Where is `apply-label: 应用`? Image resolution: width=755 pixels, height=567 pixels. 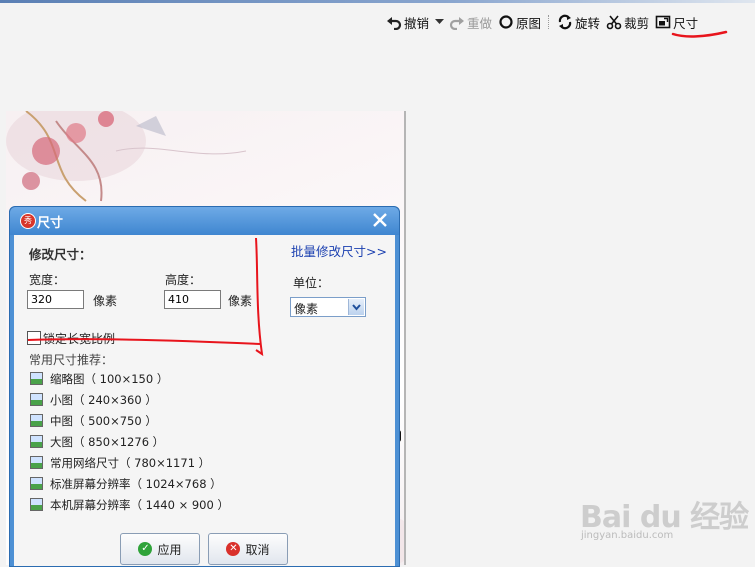
apply-label: 应用 is located at coordinates (169, 549).